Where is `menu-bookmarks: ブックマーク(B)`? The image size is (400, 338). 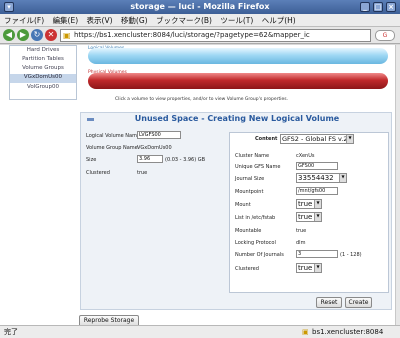 menu-bookmarks: ブックマーク(B) is located at coordinates (184, 20).